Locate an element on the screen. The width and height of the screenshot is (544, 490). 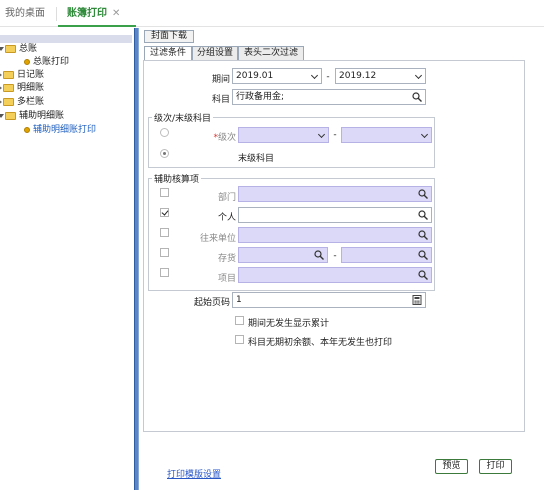
level-label: *级次 is located at coordinates (218, 136).